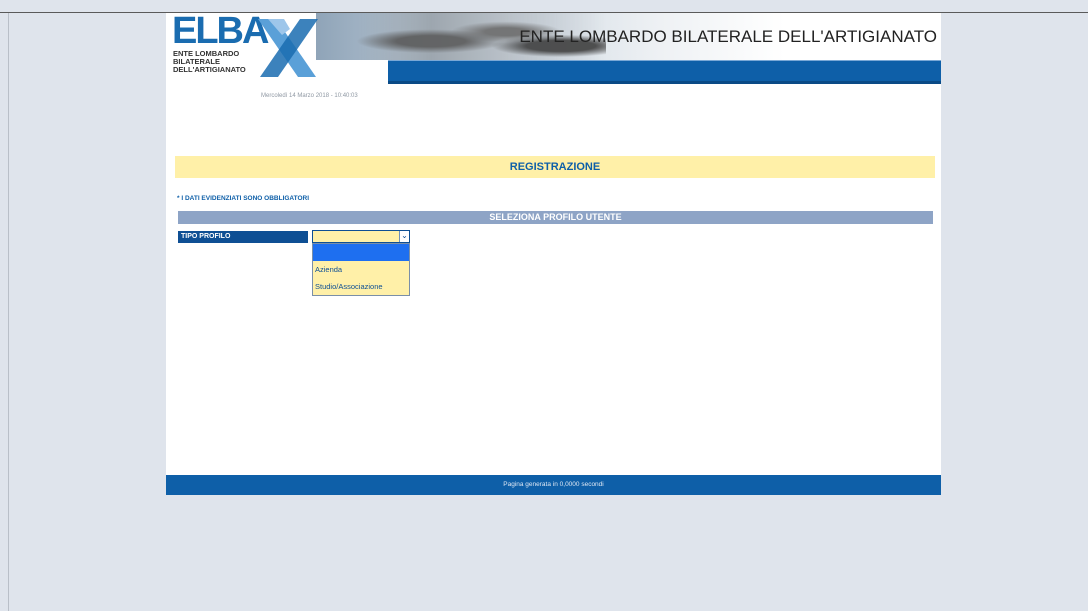 This screenshot has width=1088, height=611. I want to click on dropdown-option-studio-associazione: Studio/Associazione, so click(361, 286).